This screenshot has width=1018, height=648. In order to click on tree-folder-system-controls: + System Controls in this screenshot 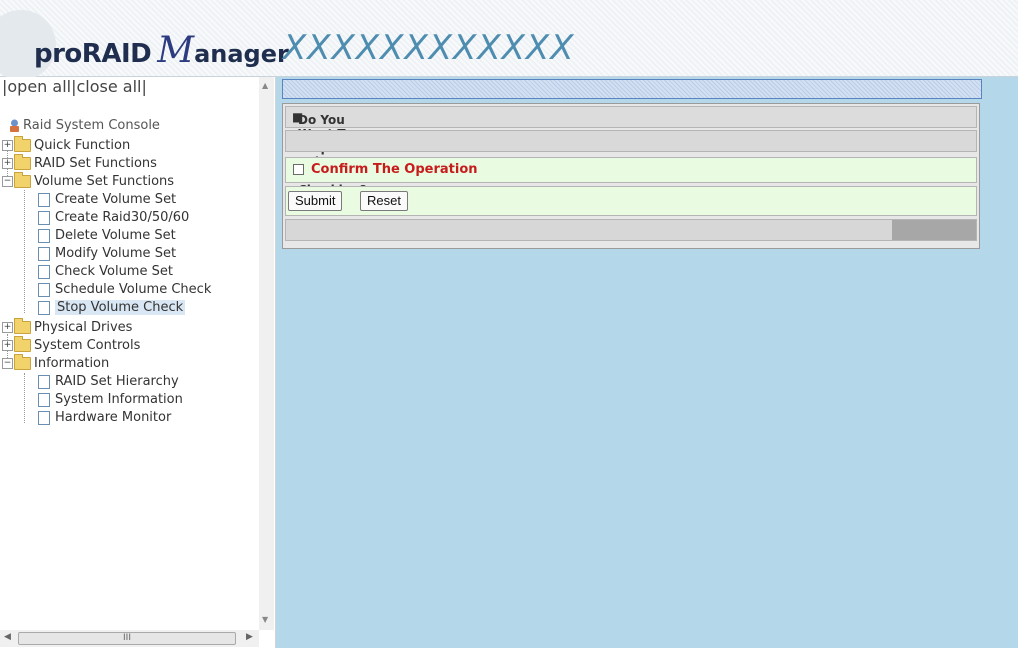, I will do `click(71, 345)`.